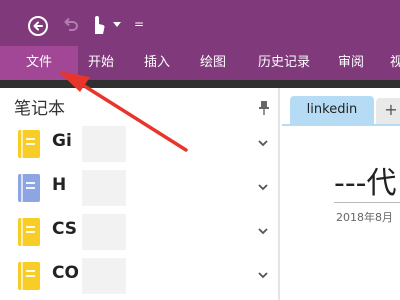  I want to click on notebook-name: Gi, so click(62, 141).